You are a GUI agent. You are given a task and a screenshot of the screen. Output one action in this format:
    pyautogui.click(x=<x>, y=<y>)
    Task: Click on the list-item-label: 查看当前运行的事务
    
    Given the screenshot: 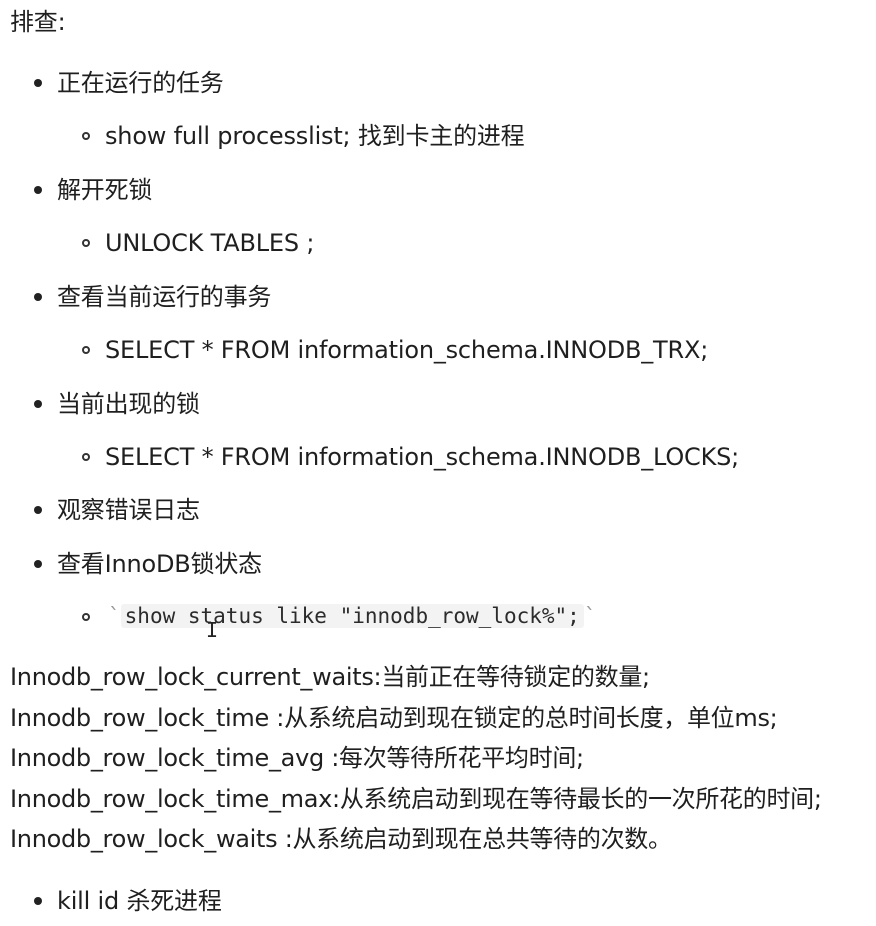 What is the action you would take?
    pyautogui.click(x=164, y=297)
    